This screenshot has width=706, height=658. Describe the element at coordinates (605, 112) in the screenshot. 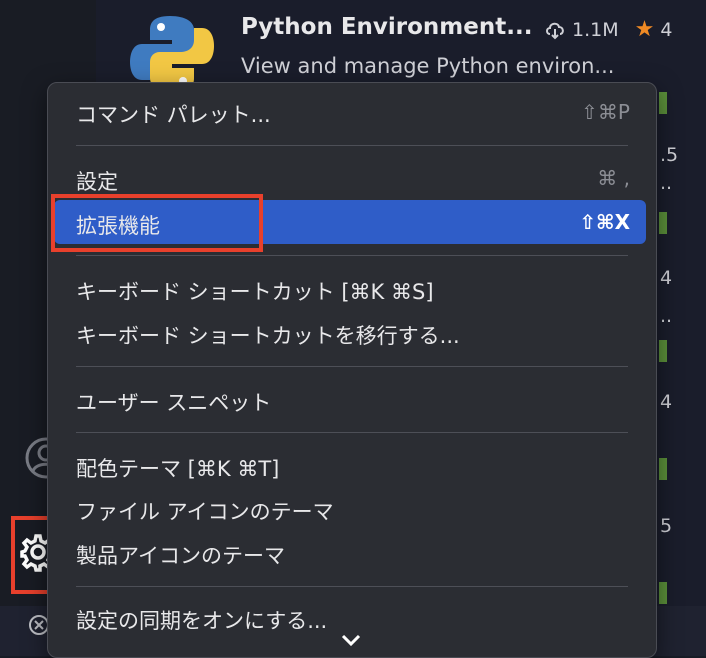

I see `shortcut-command-palette: ⇧⌘P` at that location.